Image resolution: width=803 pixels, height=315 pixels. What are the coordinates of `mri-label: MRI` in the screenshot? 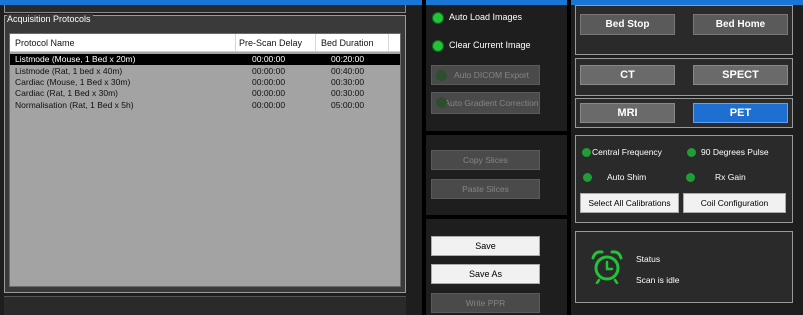 It's located at (627, 113).